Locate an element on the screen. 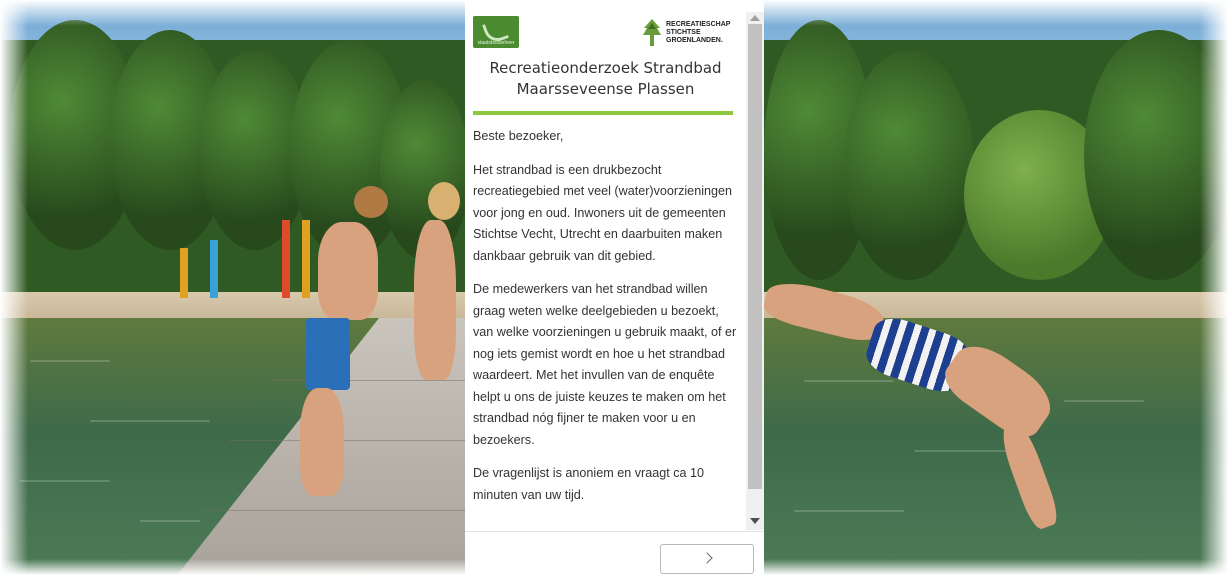 Image resolution: width=1228 pixels, height=575 pixels. greeting-text: Beste bezoeker, is located at coordinates (518, 136).